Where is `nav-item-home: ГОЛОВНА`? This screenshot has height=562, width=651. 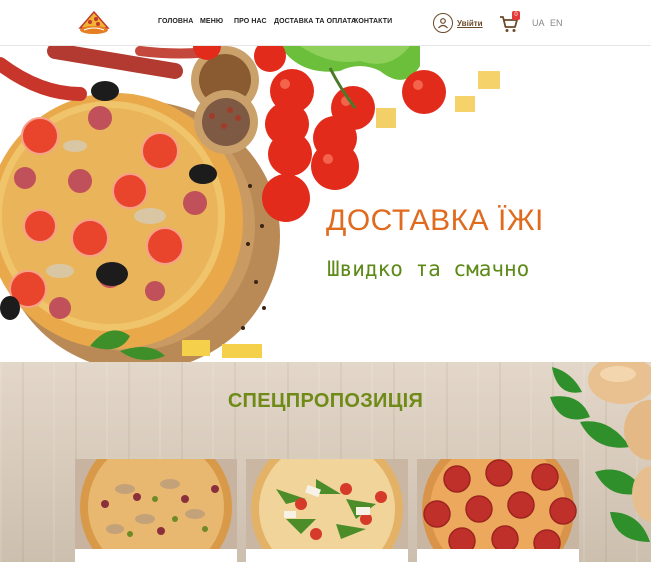
nav-item-home: ГОЛОВНА is located at coordinates (175, 21).